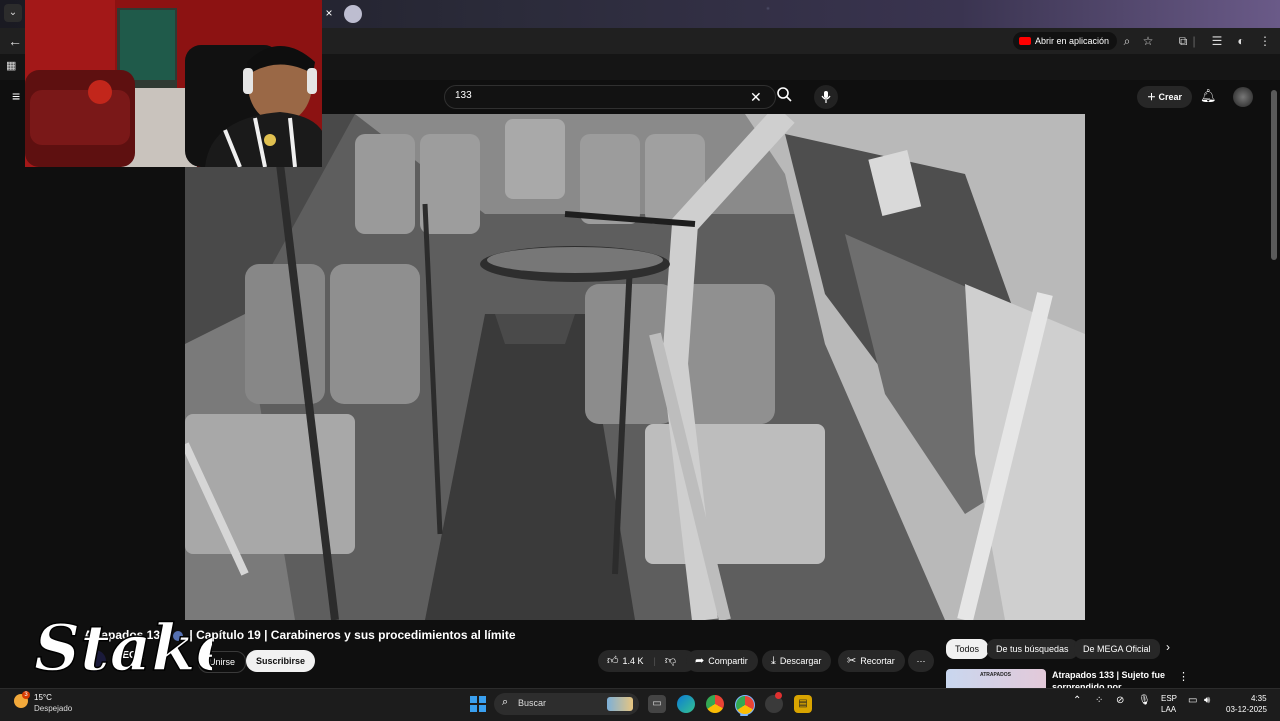  I want to click on profile-icon: ◐, so click(1241, 41).